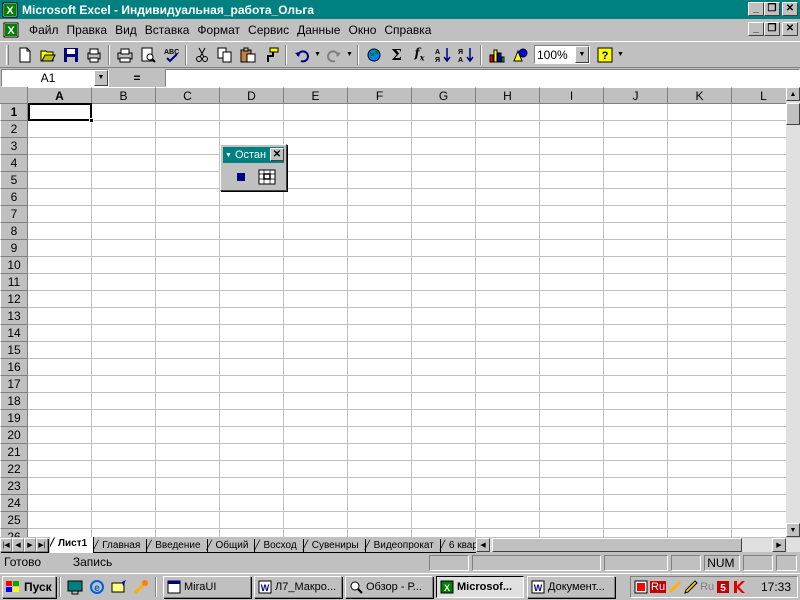 This screenshot has width=800, height=600. I want to click on spelling-icon: ABC, so click(170, 55).